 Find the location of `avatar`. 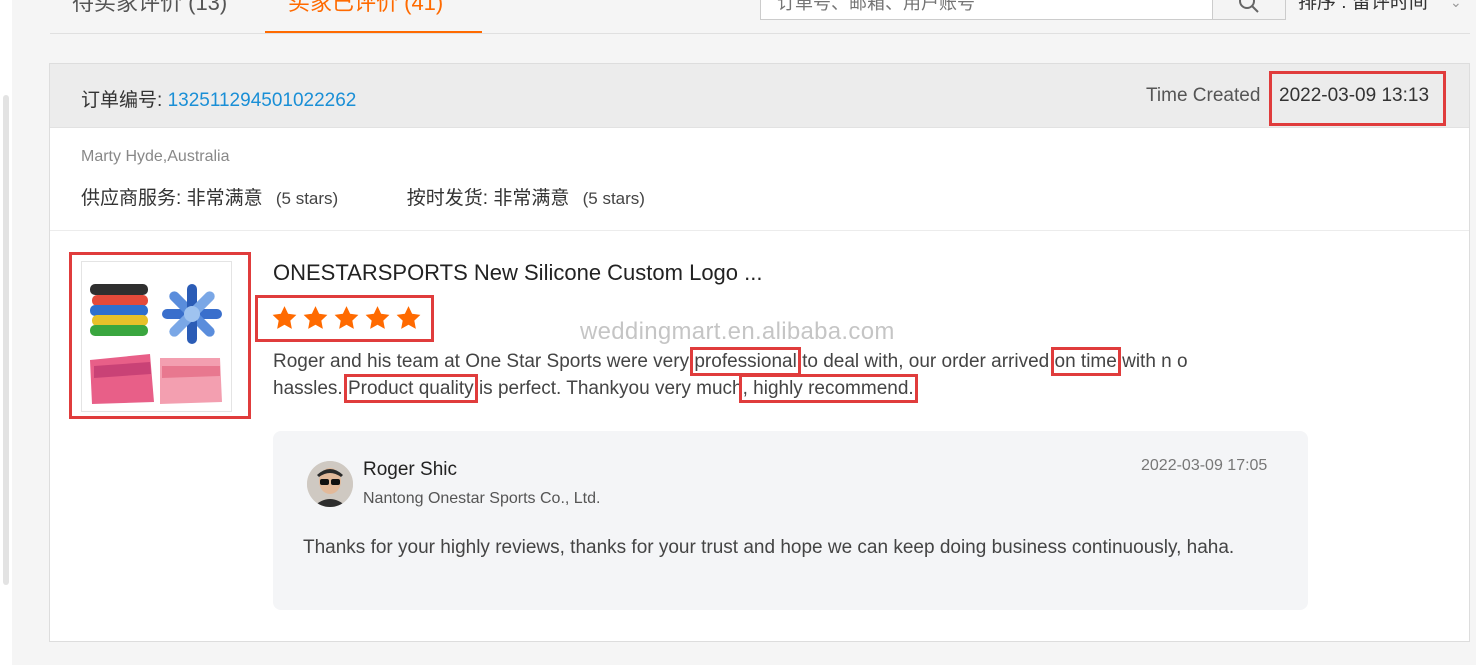

avatar is located at coordinates (330, 484).